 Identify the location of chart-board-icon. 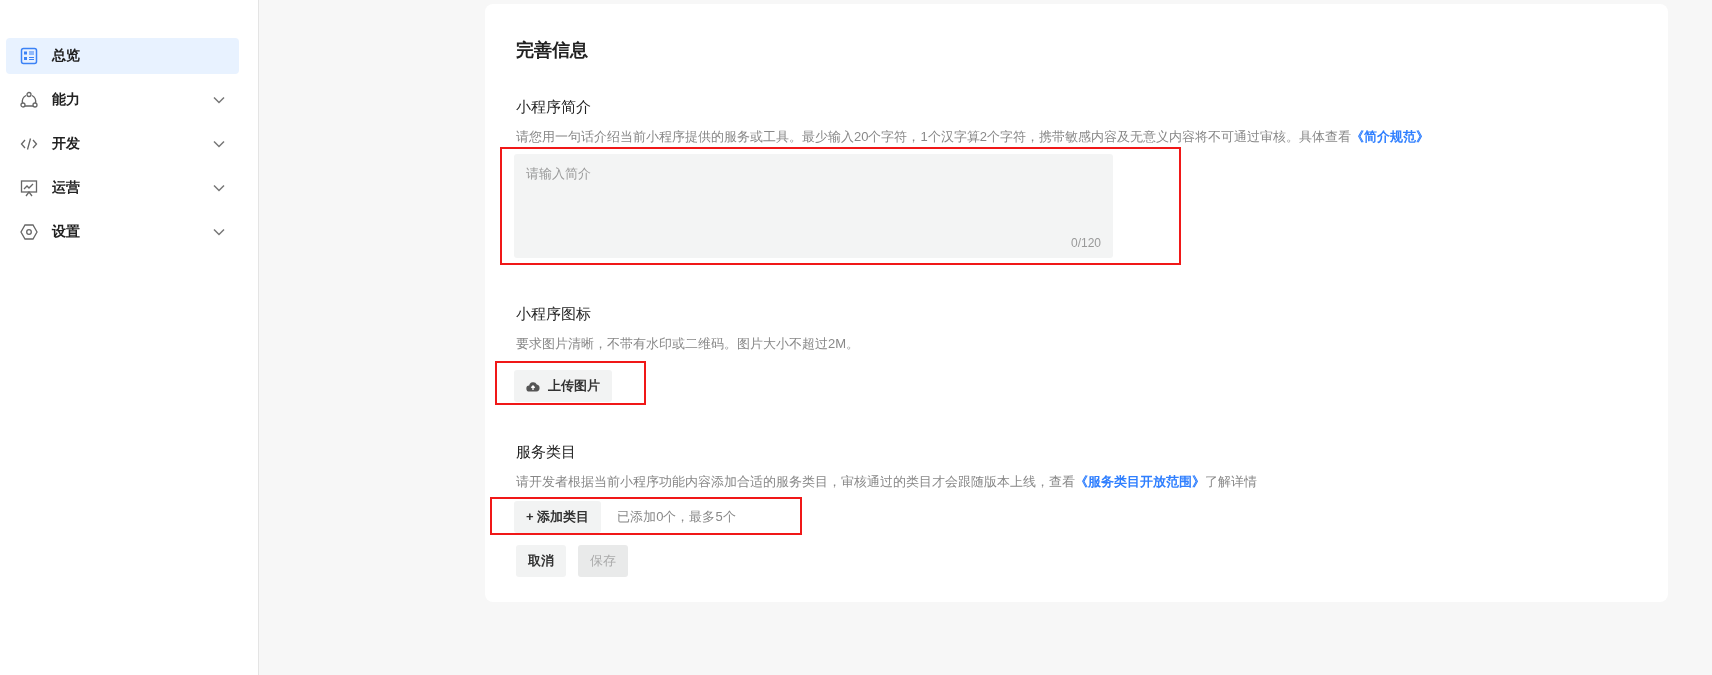
(29, 188).